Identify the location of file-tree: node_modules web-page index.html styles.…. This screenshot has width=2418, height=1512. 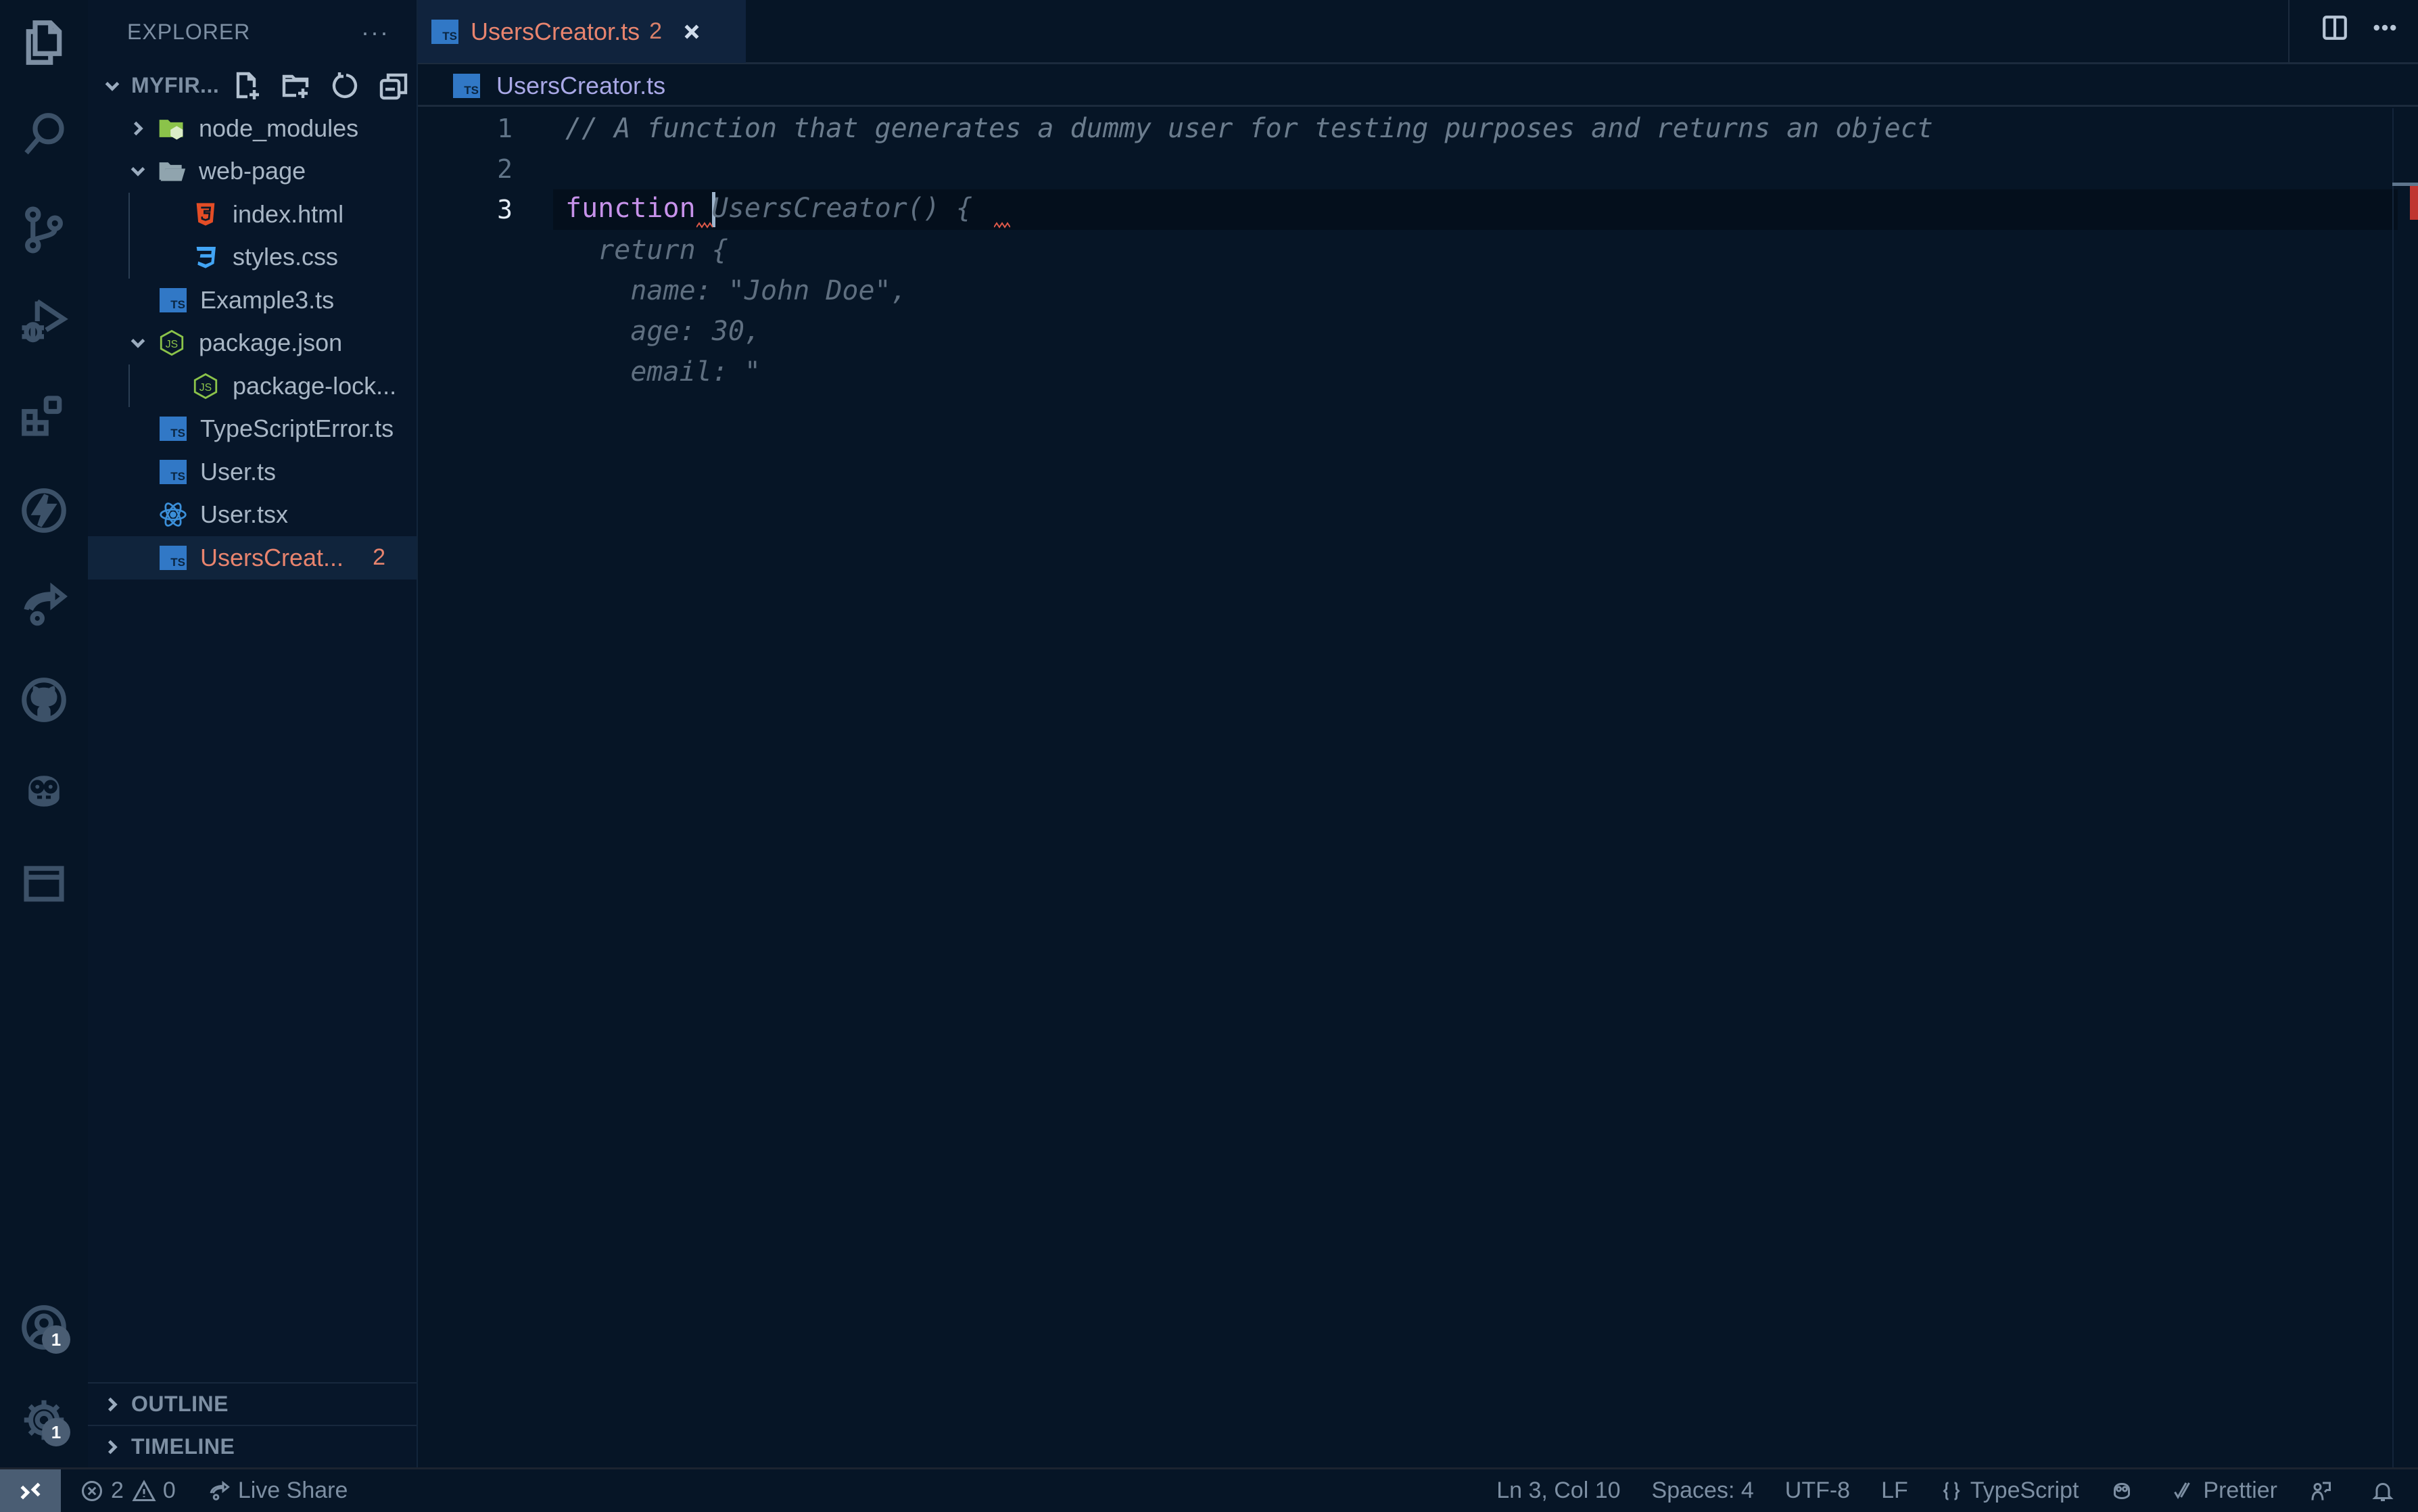
(252, 343).